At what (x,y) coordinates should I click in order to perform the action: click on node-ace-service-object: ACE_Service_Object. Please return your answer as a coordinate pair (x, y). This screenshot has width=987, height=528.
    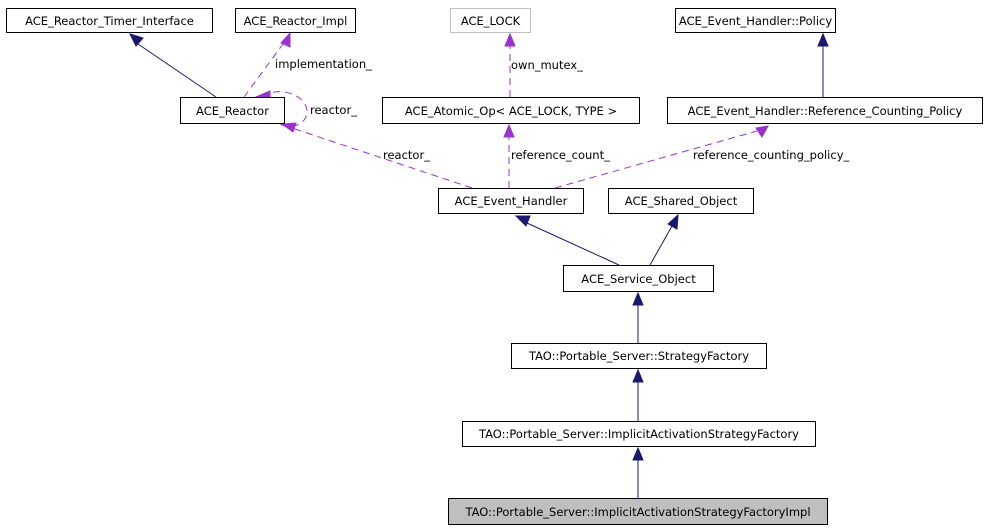
    Looking at the image, I should click on (638, 278).